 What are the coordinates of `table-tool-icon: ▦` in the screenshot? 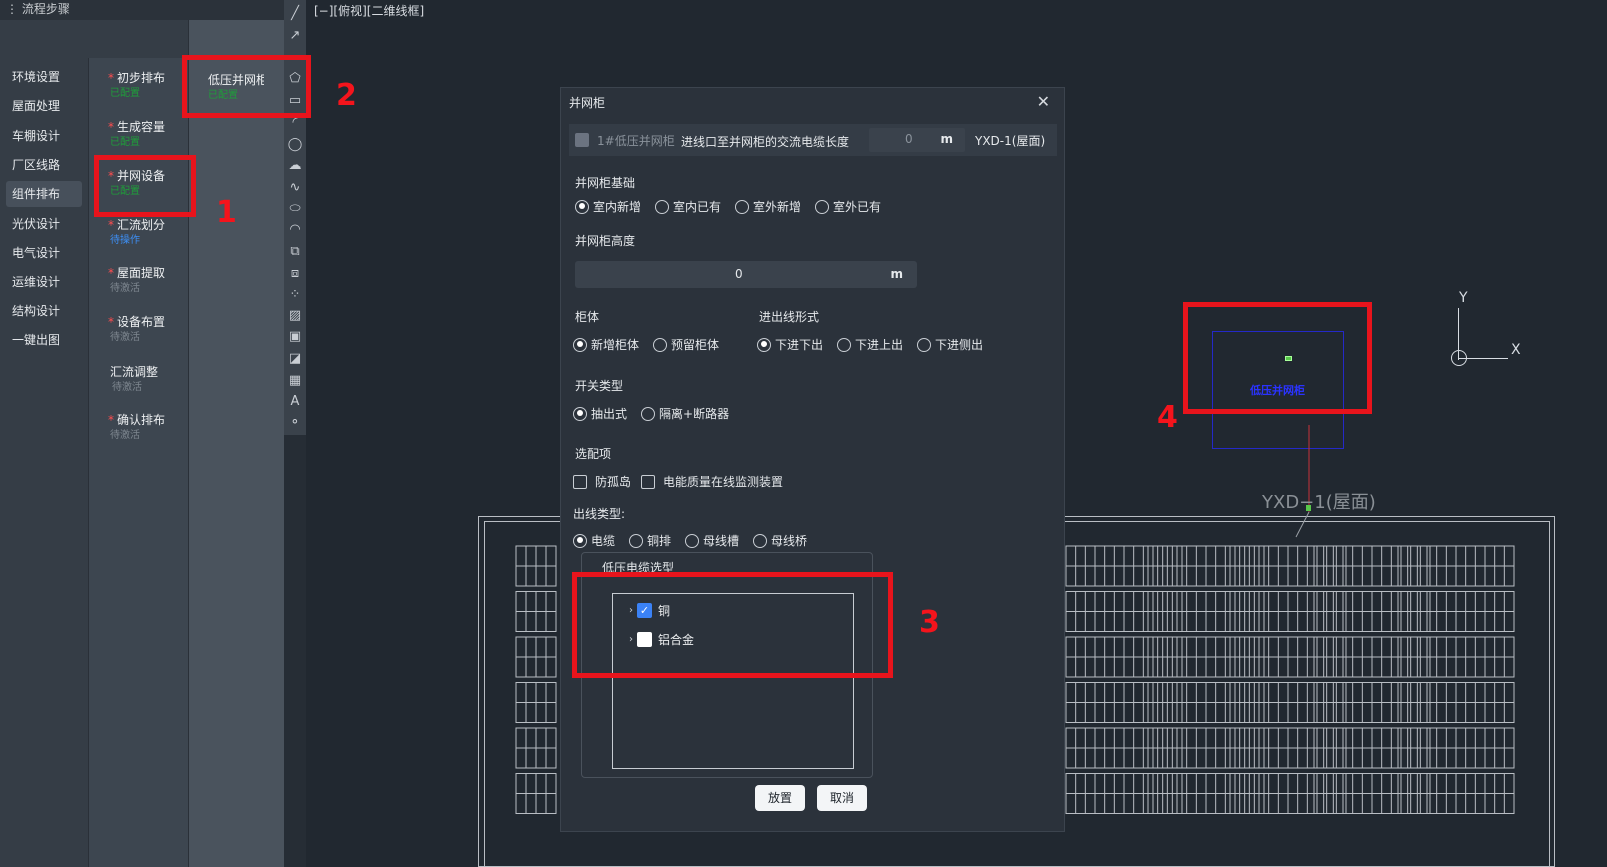 It's located at (295, 381).